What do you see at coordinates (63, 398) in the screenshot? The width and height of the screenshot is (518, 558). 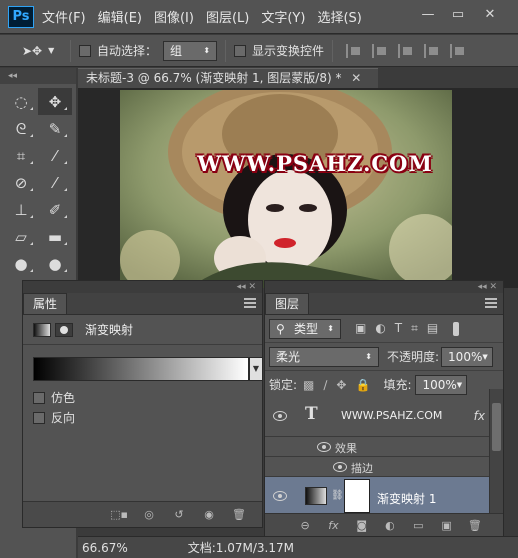 I see `dither-label: 仿色` at bounding box center [63, 398].